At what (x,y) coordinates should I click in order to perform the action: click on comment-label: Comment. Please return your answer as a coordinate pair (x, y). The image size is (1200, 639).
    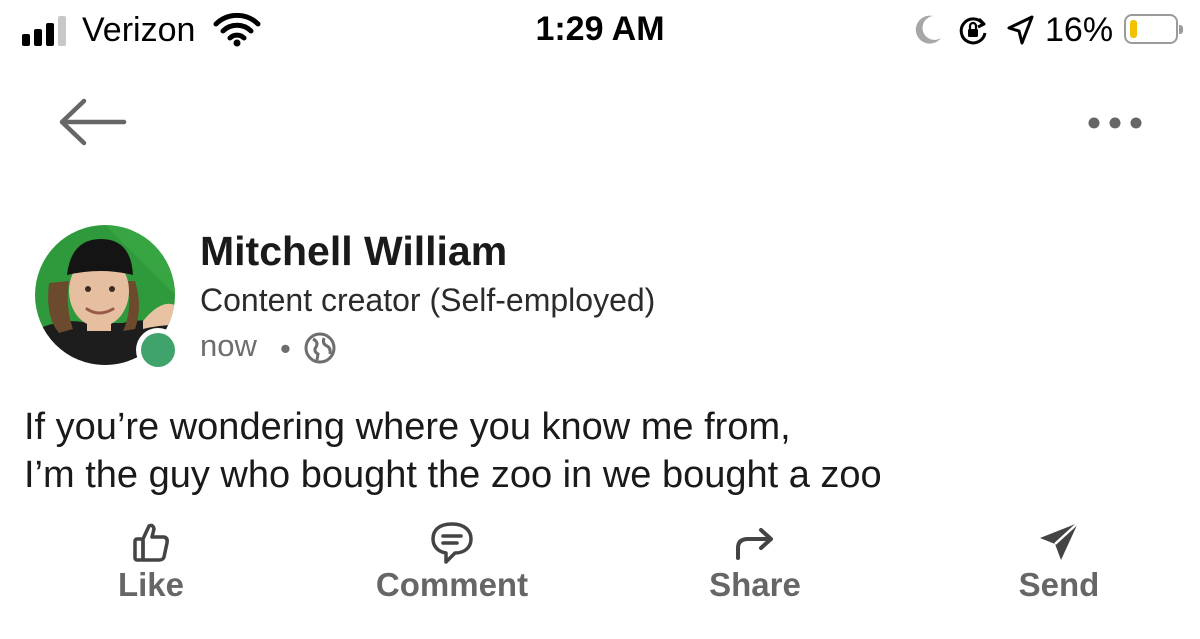
    Looking at the image, I should click on (452, 584).